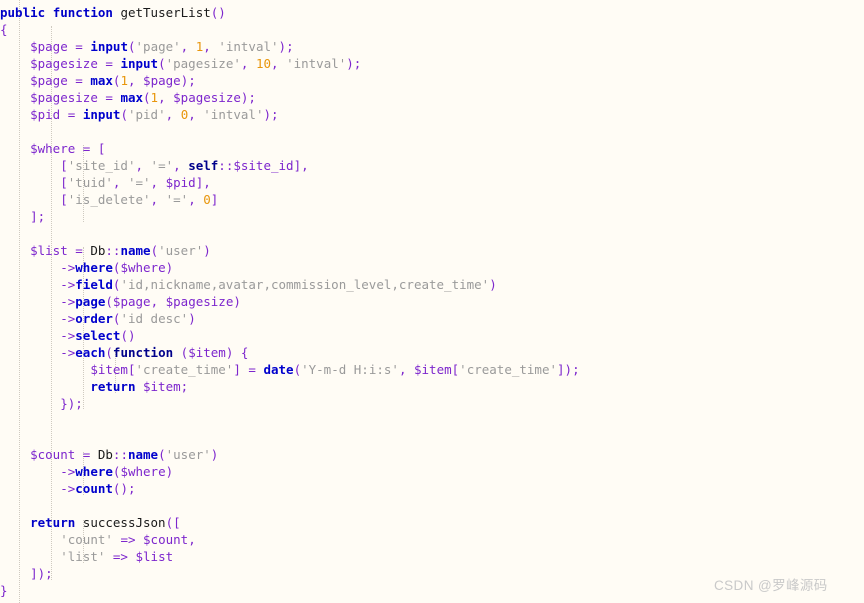  What do you see at coordinates (4, 590) in the screenshot?
I see `code-line: }` at bounding box center [4, 590].